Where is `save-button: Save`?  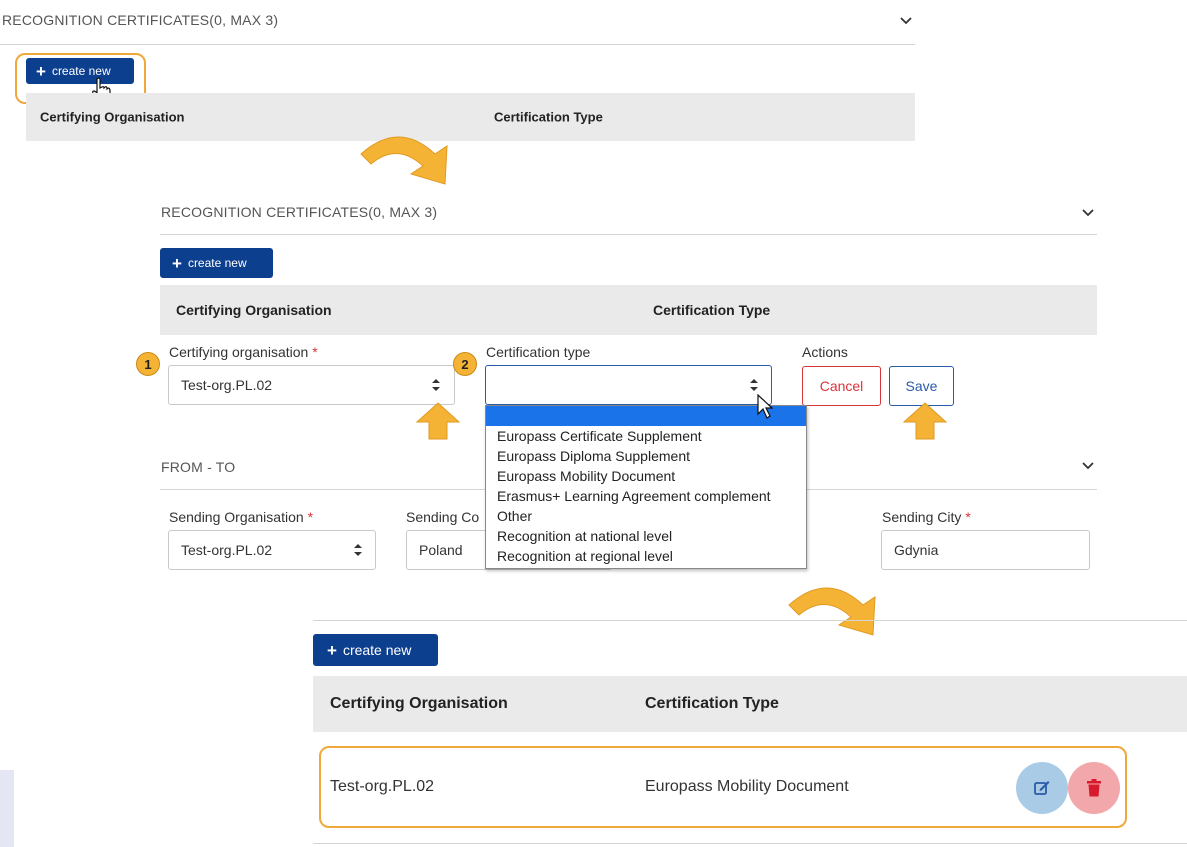
save-button: Save is located at coordinates (921, 386).